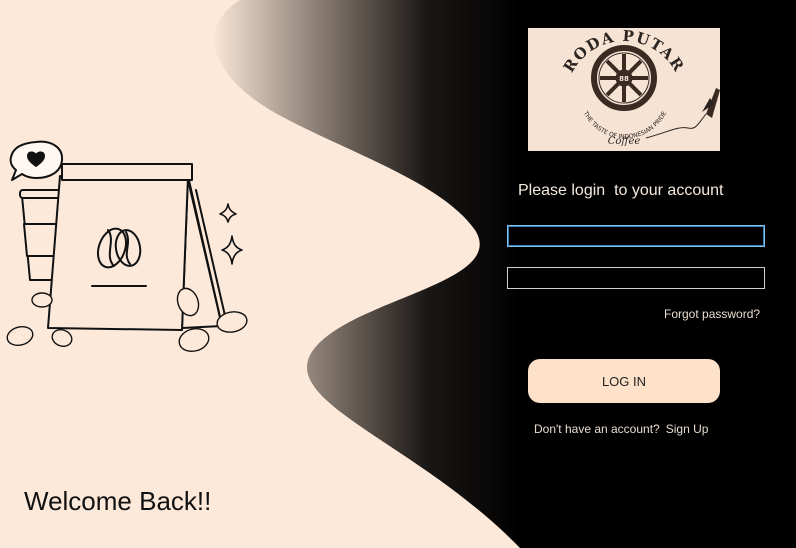 The width and height of the screenshot is (796, 548). I want to click on heart-bubble-icon, so click(36, 160).